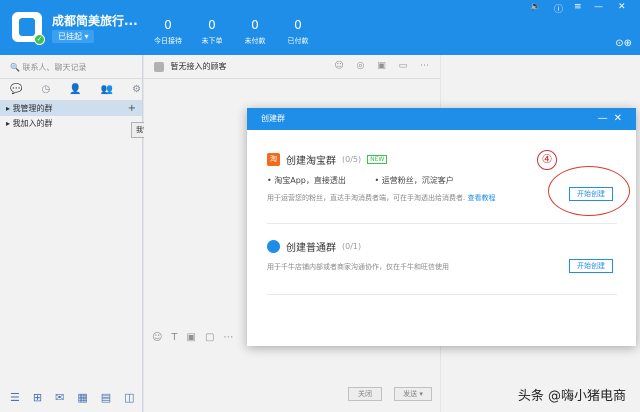 This screenshot has width=640, height=412. I want to click on stat-no-order: 0 未下单, so click(212, 32).